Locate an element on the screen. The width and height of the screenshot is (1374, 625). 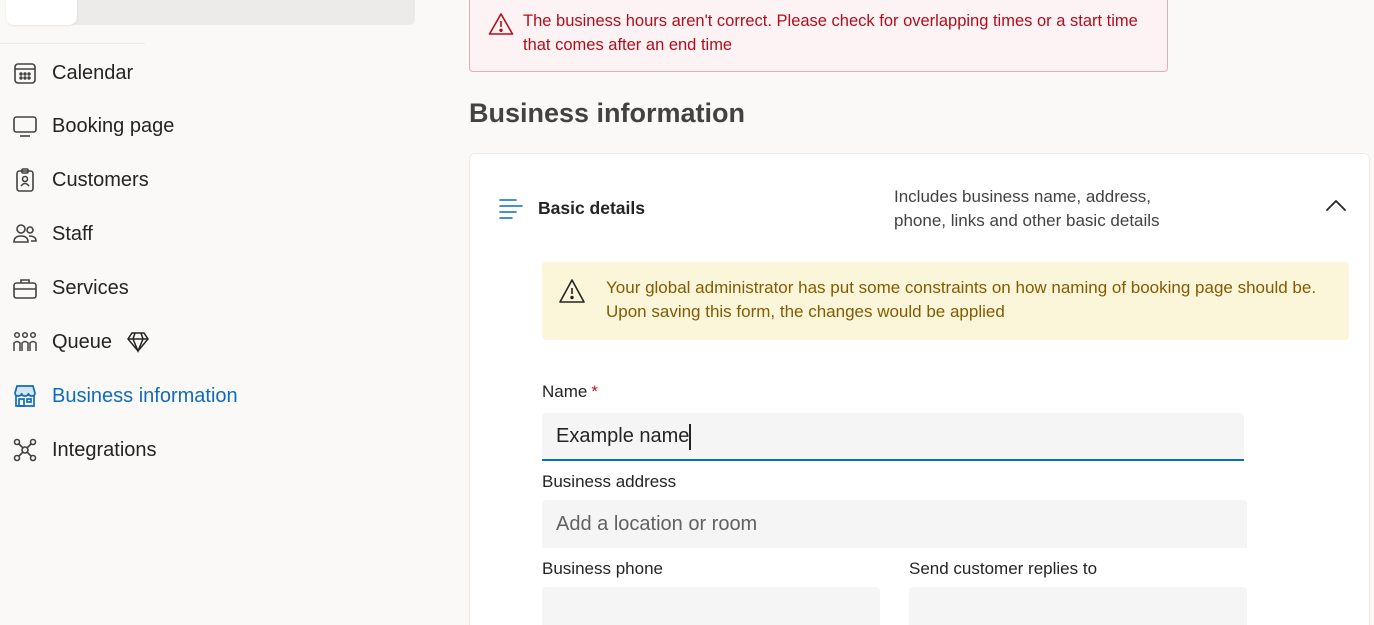
sidebar-item-services: Services is located at coordinates (150, 288).